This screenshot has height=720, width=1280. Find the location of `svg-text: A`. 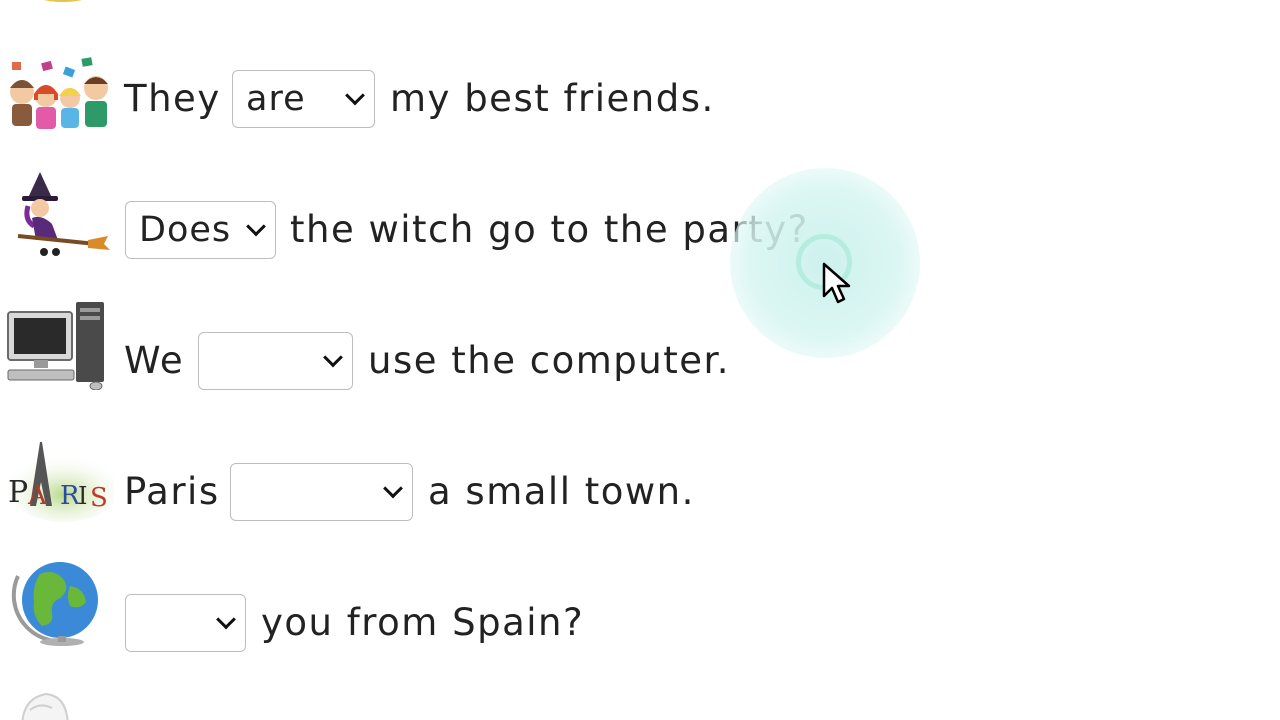

svg-text: A is located at coordinates (37, 496).